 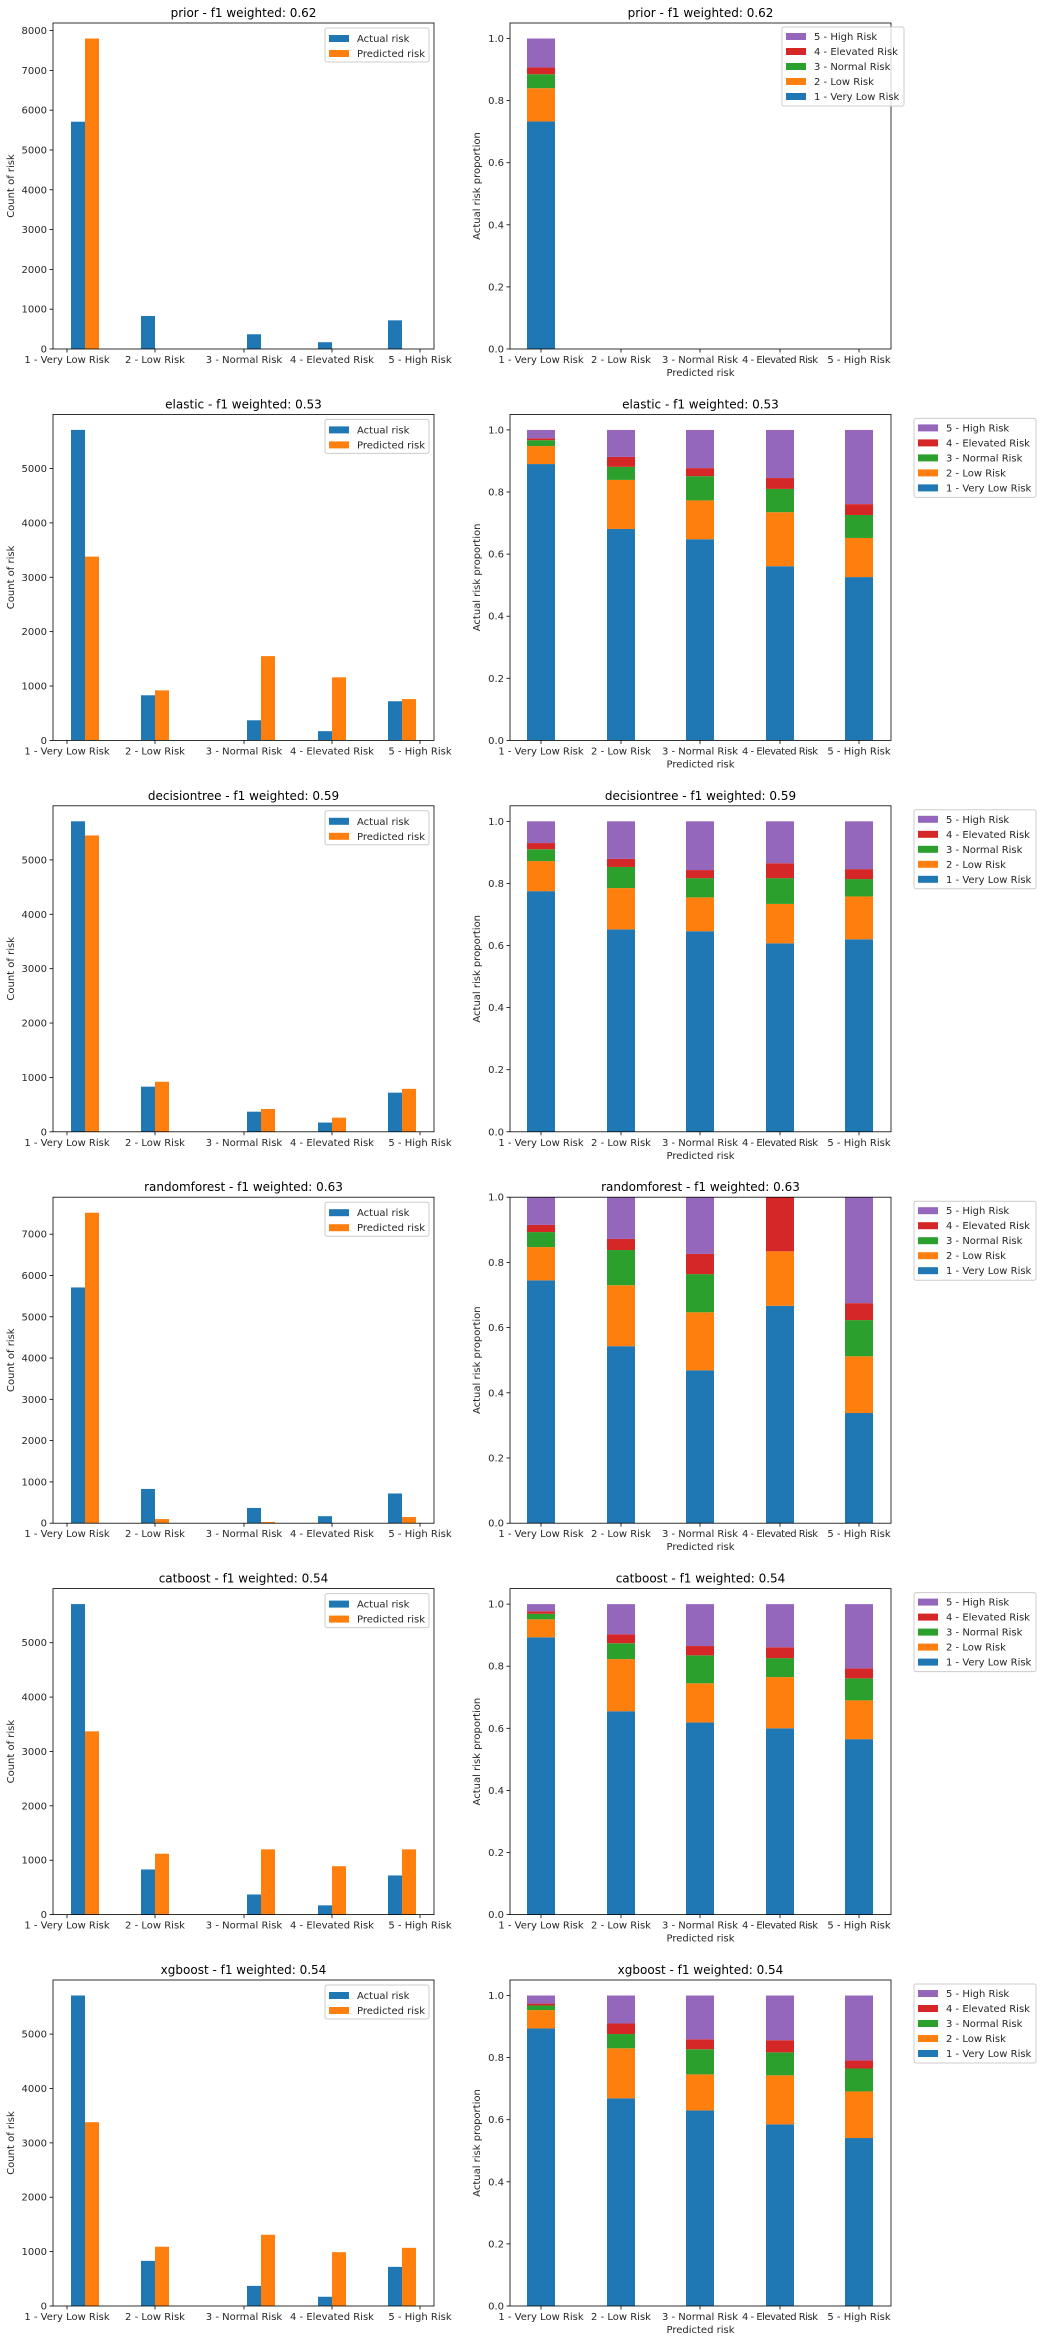 I want to click on legend: Actual risk Predicted risk, so click(x=377, y=436).